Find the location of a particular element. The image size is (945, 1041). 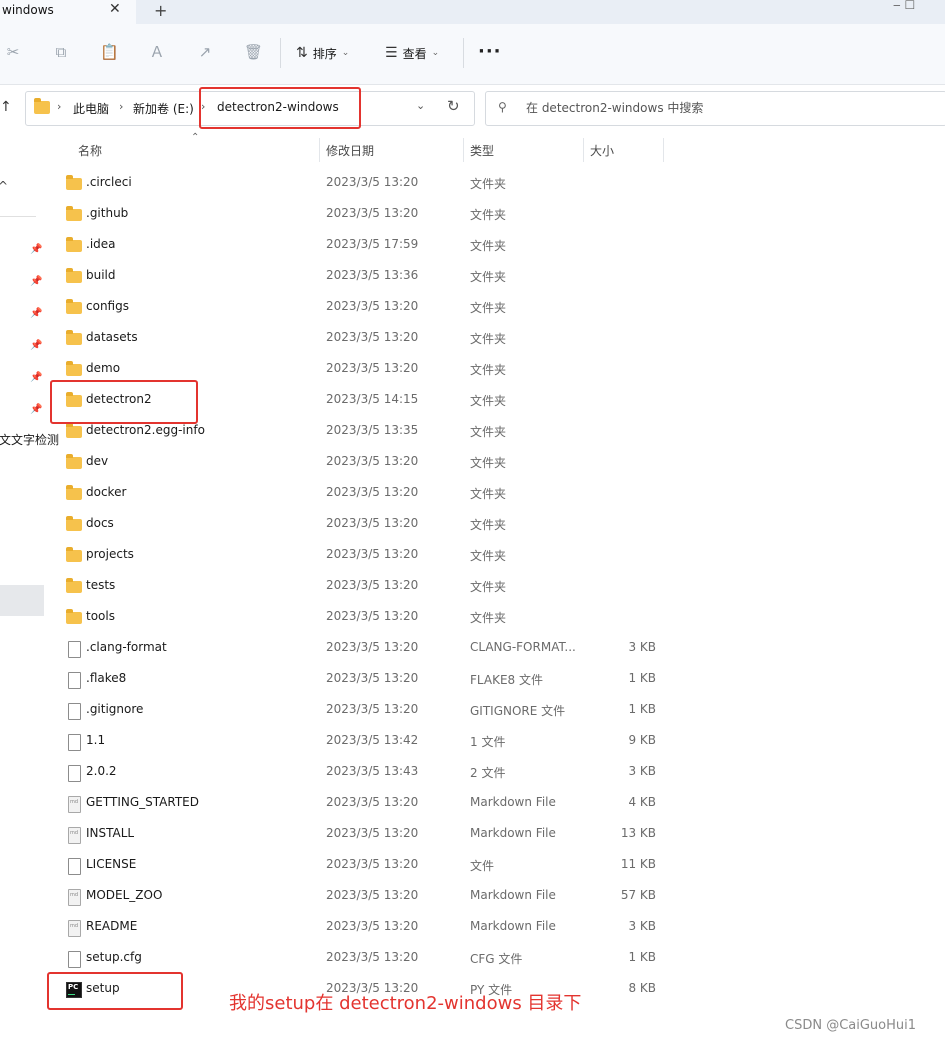

file-date: 2023/3/5 17:59 is located at coordinates (372, 244).